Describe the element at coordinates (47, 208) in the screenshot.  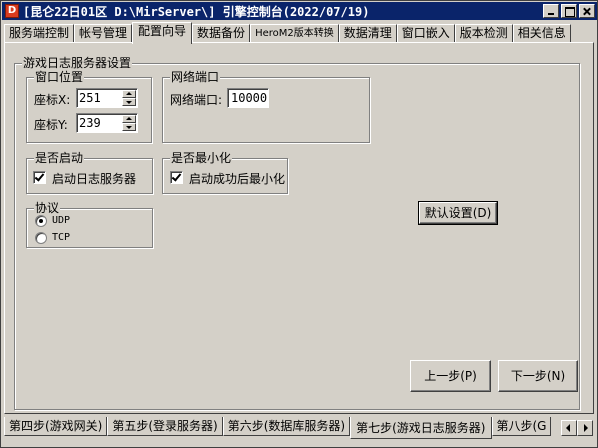
I see `protocol-title: 协议` at that location.